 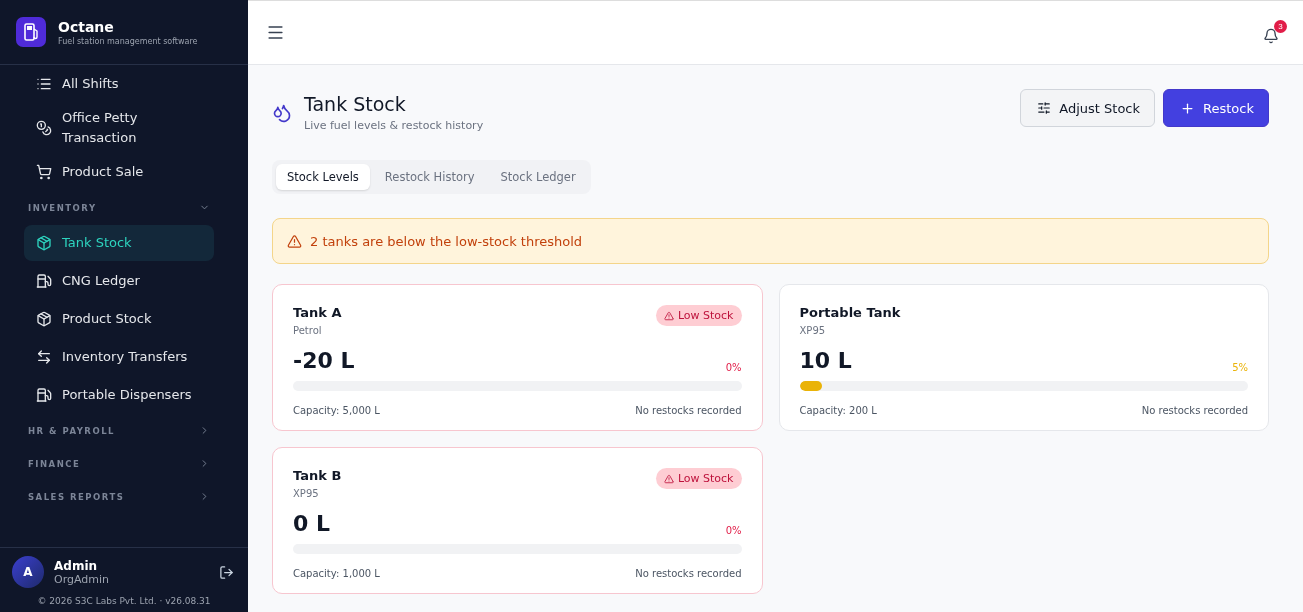 I want to click on tank-name: Tank A, so click(x=317, y=312).